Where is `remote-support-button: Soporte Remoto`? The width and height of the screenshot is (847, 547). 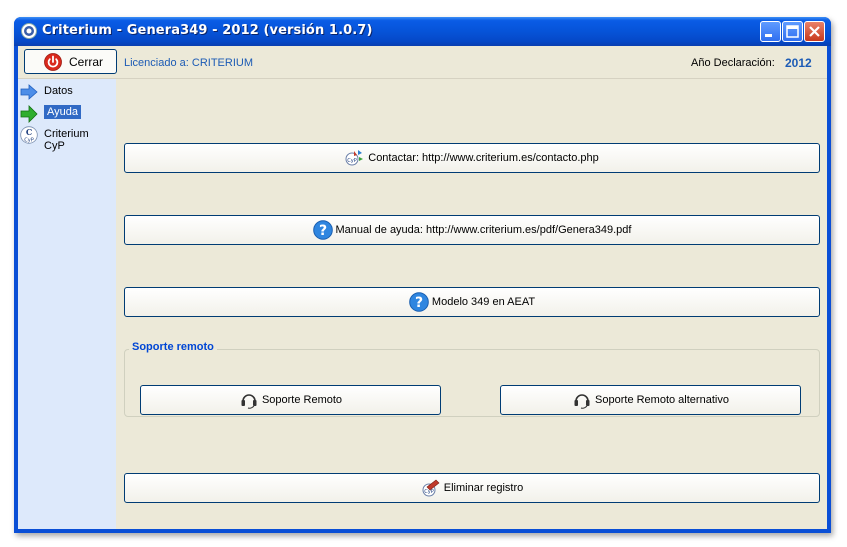
remote-support-button: Soporte Remoto is located at coordinates (290, 400).